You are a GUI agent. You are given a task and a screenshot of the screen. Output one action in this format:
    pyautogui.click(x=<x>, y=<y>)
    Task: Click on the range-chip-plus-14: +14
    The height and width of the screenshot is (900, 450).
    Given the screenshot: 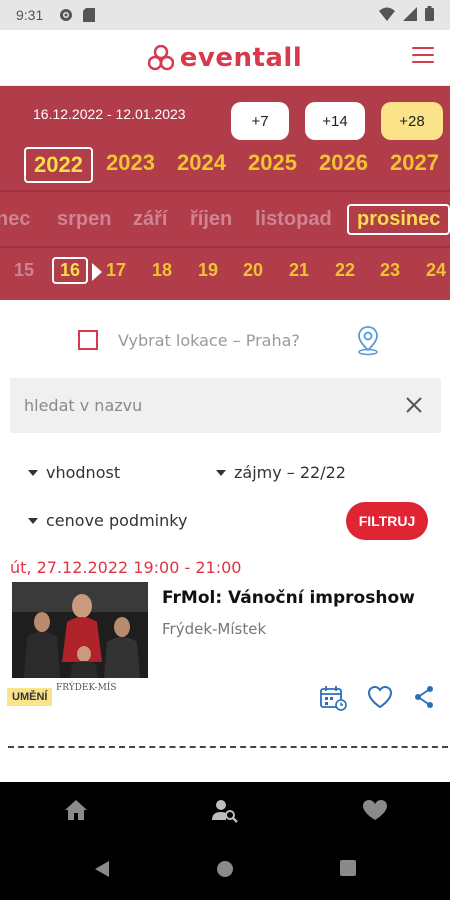 What is the action you would take?
    pyautogui.click(x=335, y=121)
    